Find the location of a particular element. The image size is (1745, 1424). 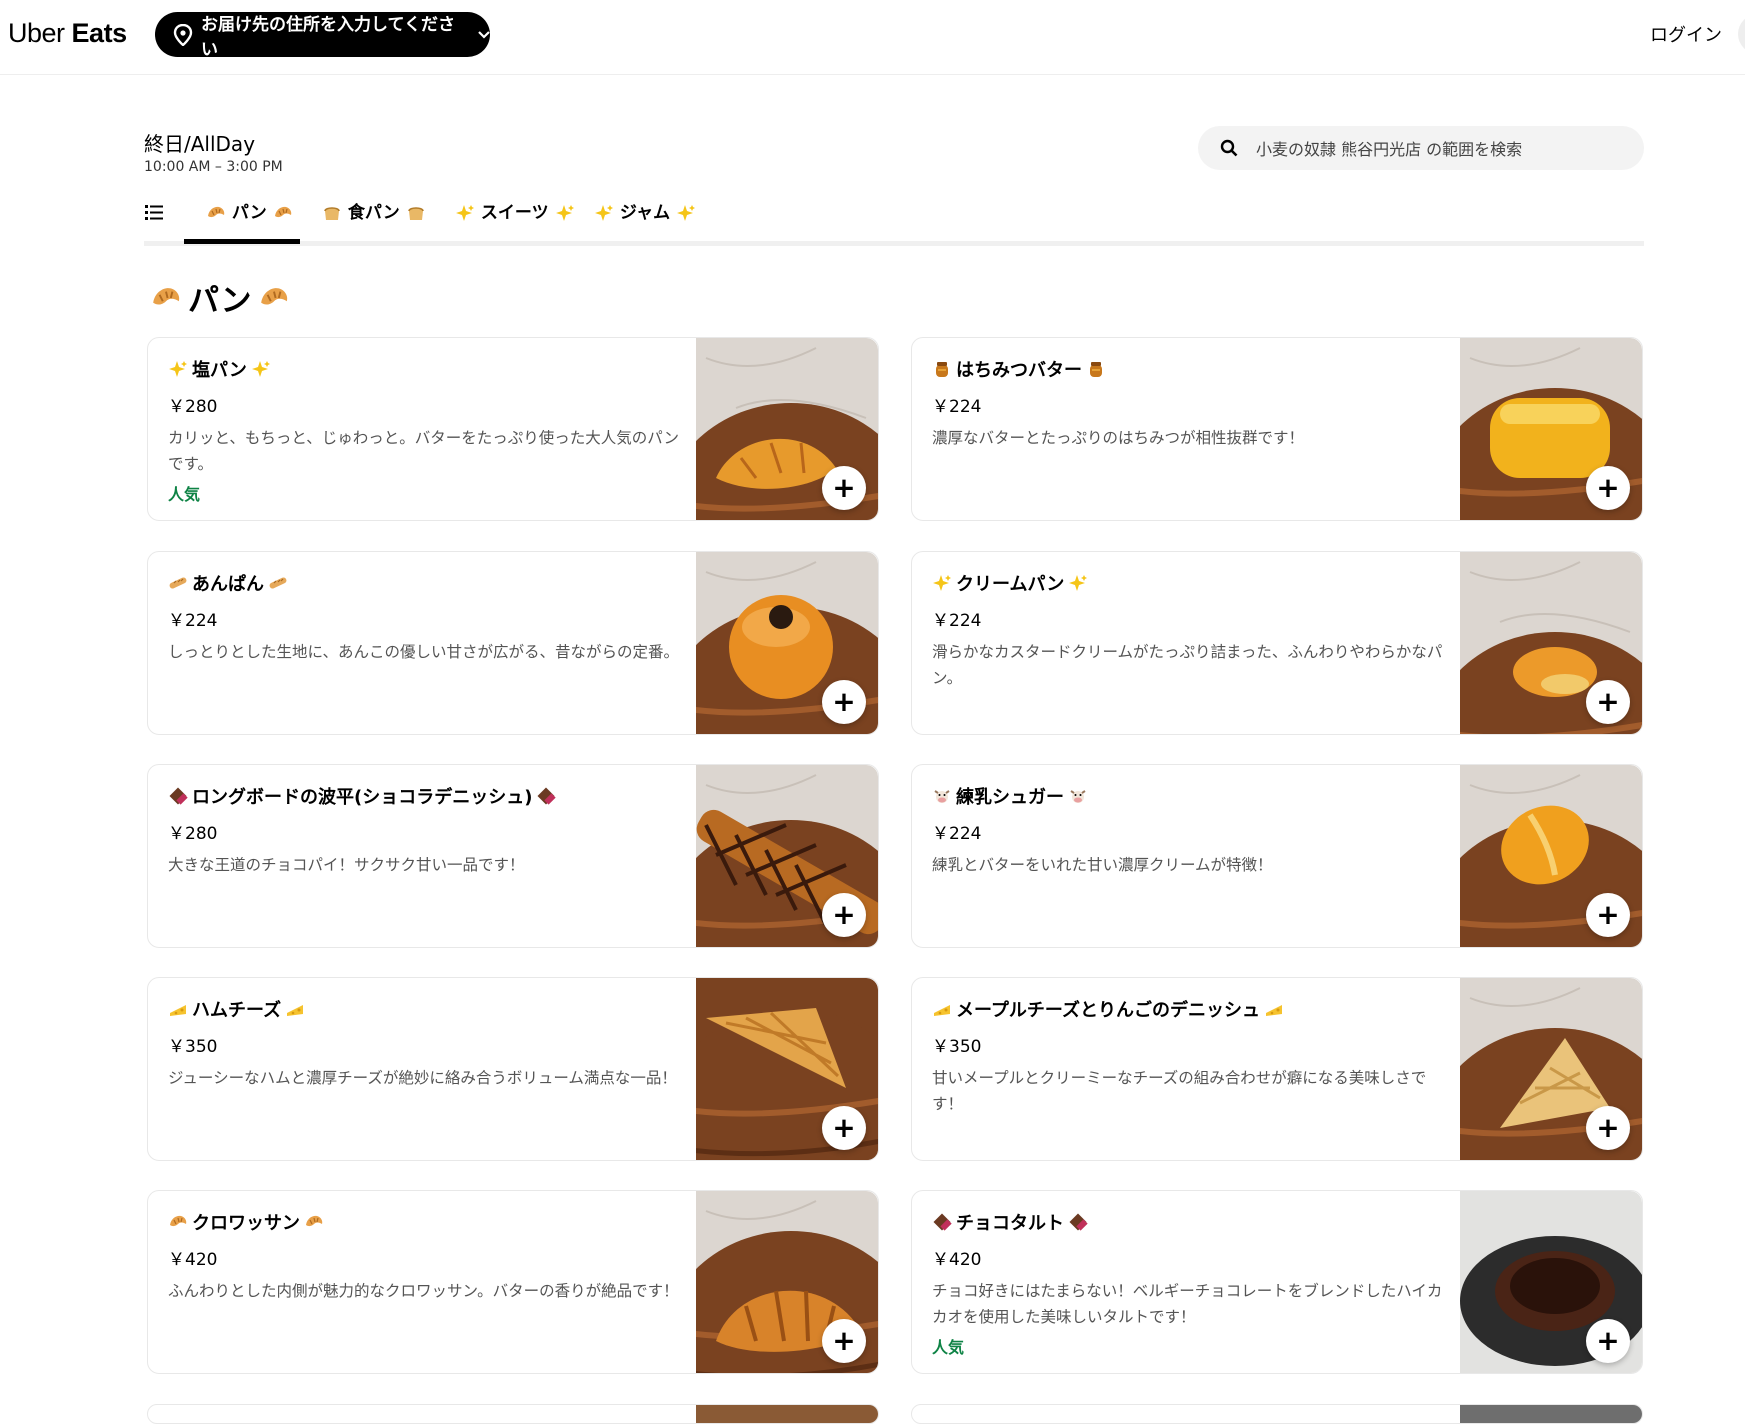

item-info: 練乳シュガー ￥224 練乳とバターをいれた甘い濃厚クリームが特徴！ is located at coordinates (1189, 830).